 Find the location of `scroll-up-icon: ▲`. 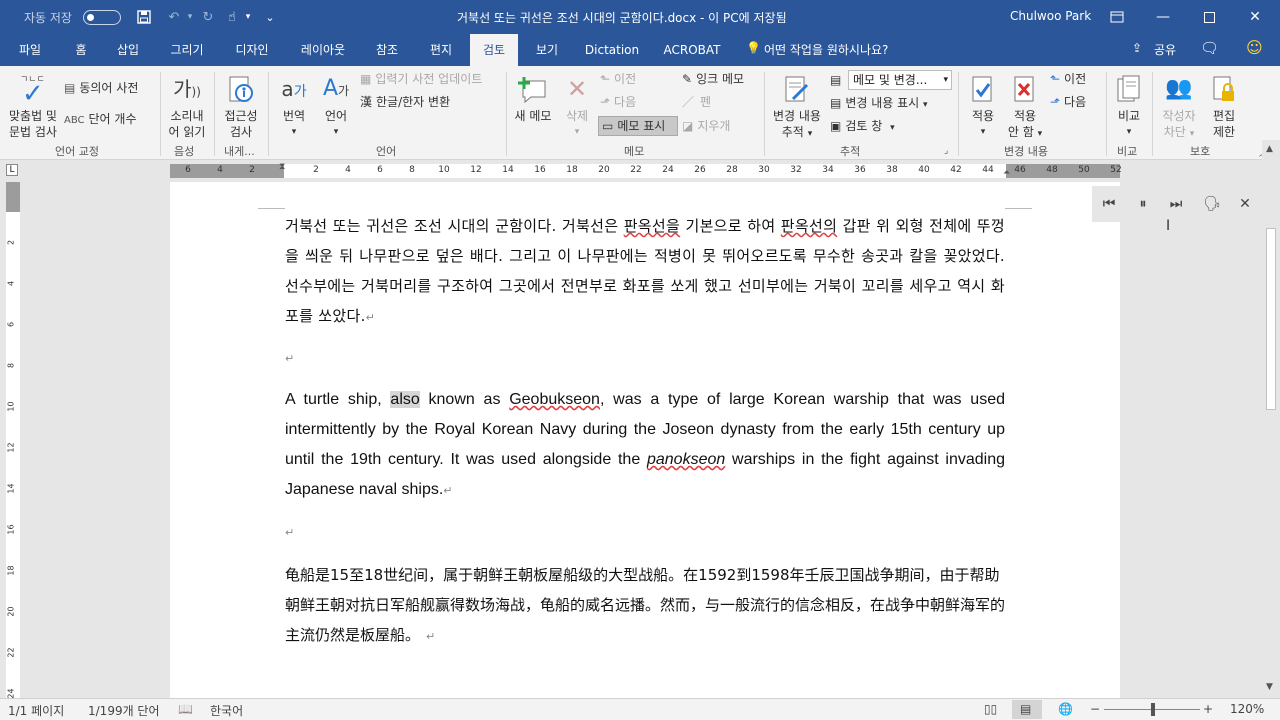

scroll-up-icon: ▲ is located at coordinates (1269, 149).